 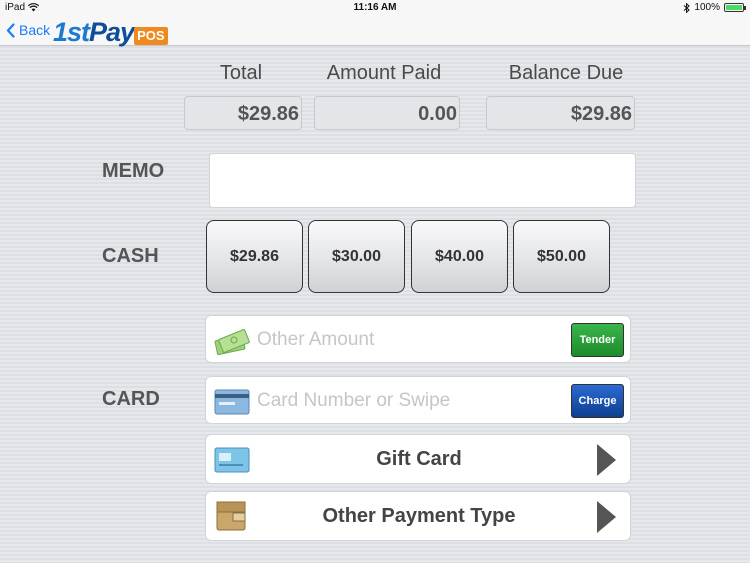 What do you see at coordinates (254, 256) in the screenshot?
I see `cash-button-exact: $29.86` at bounding box center [254, 256].